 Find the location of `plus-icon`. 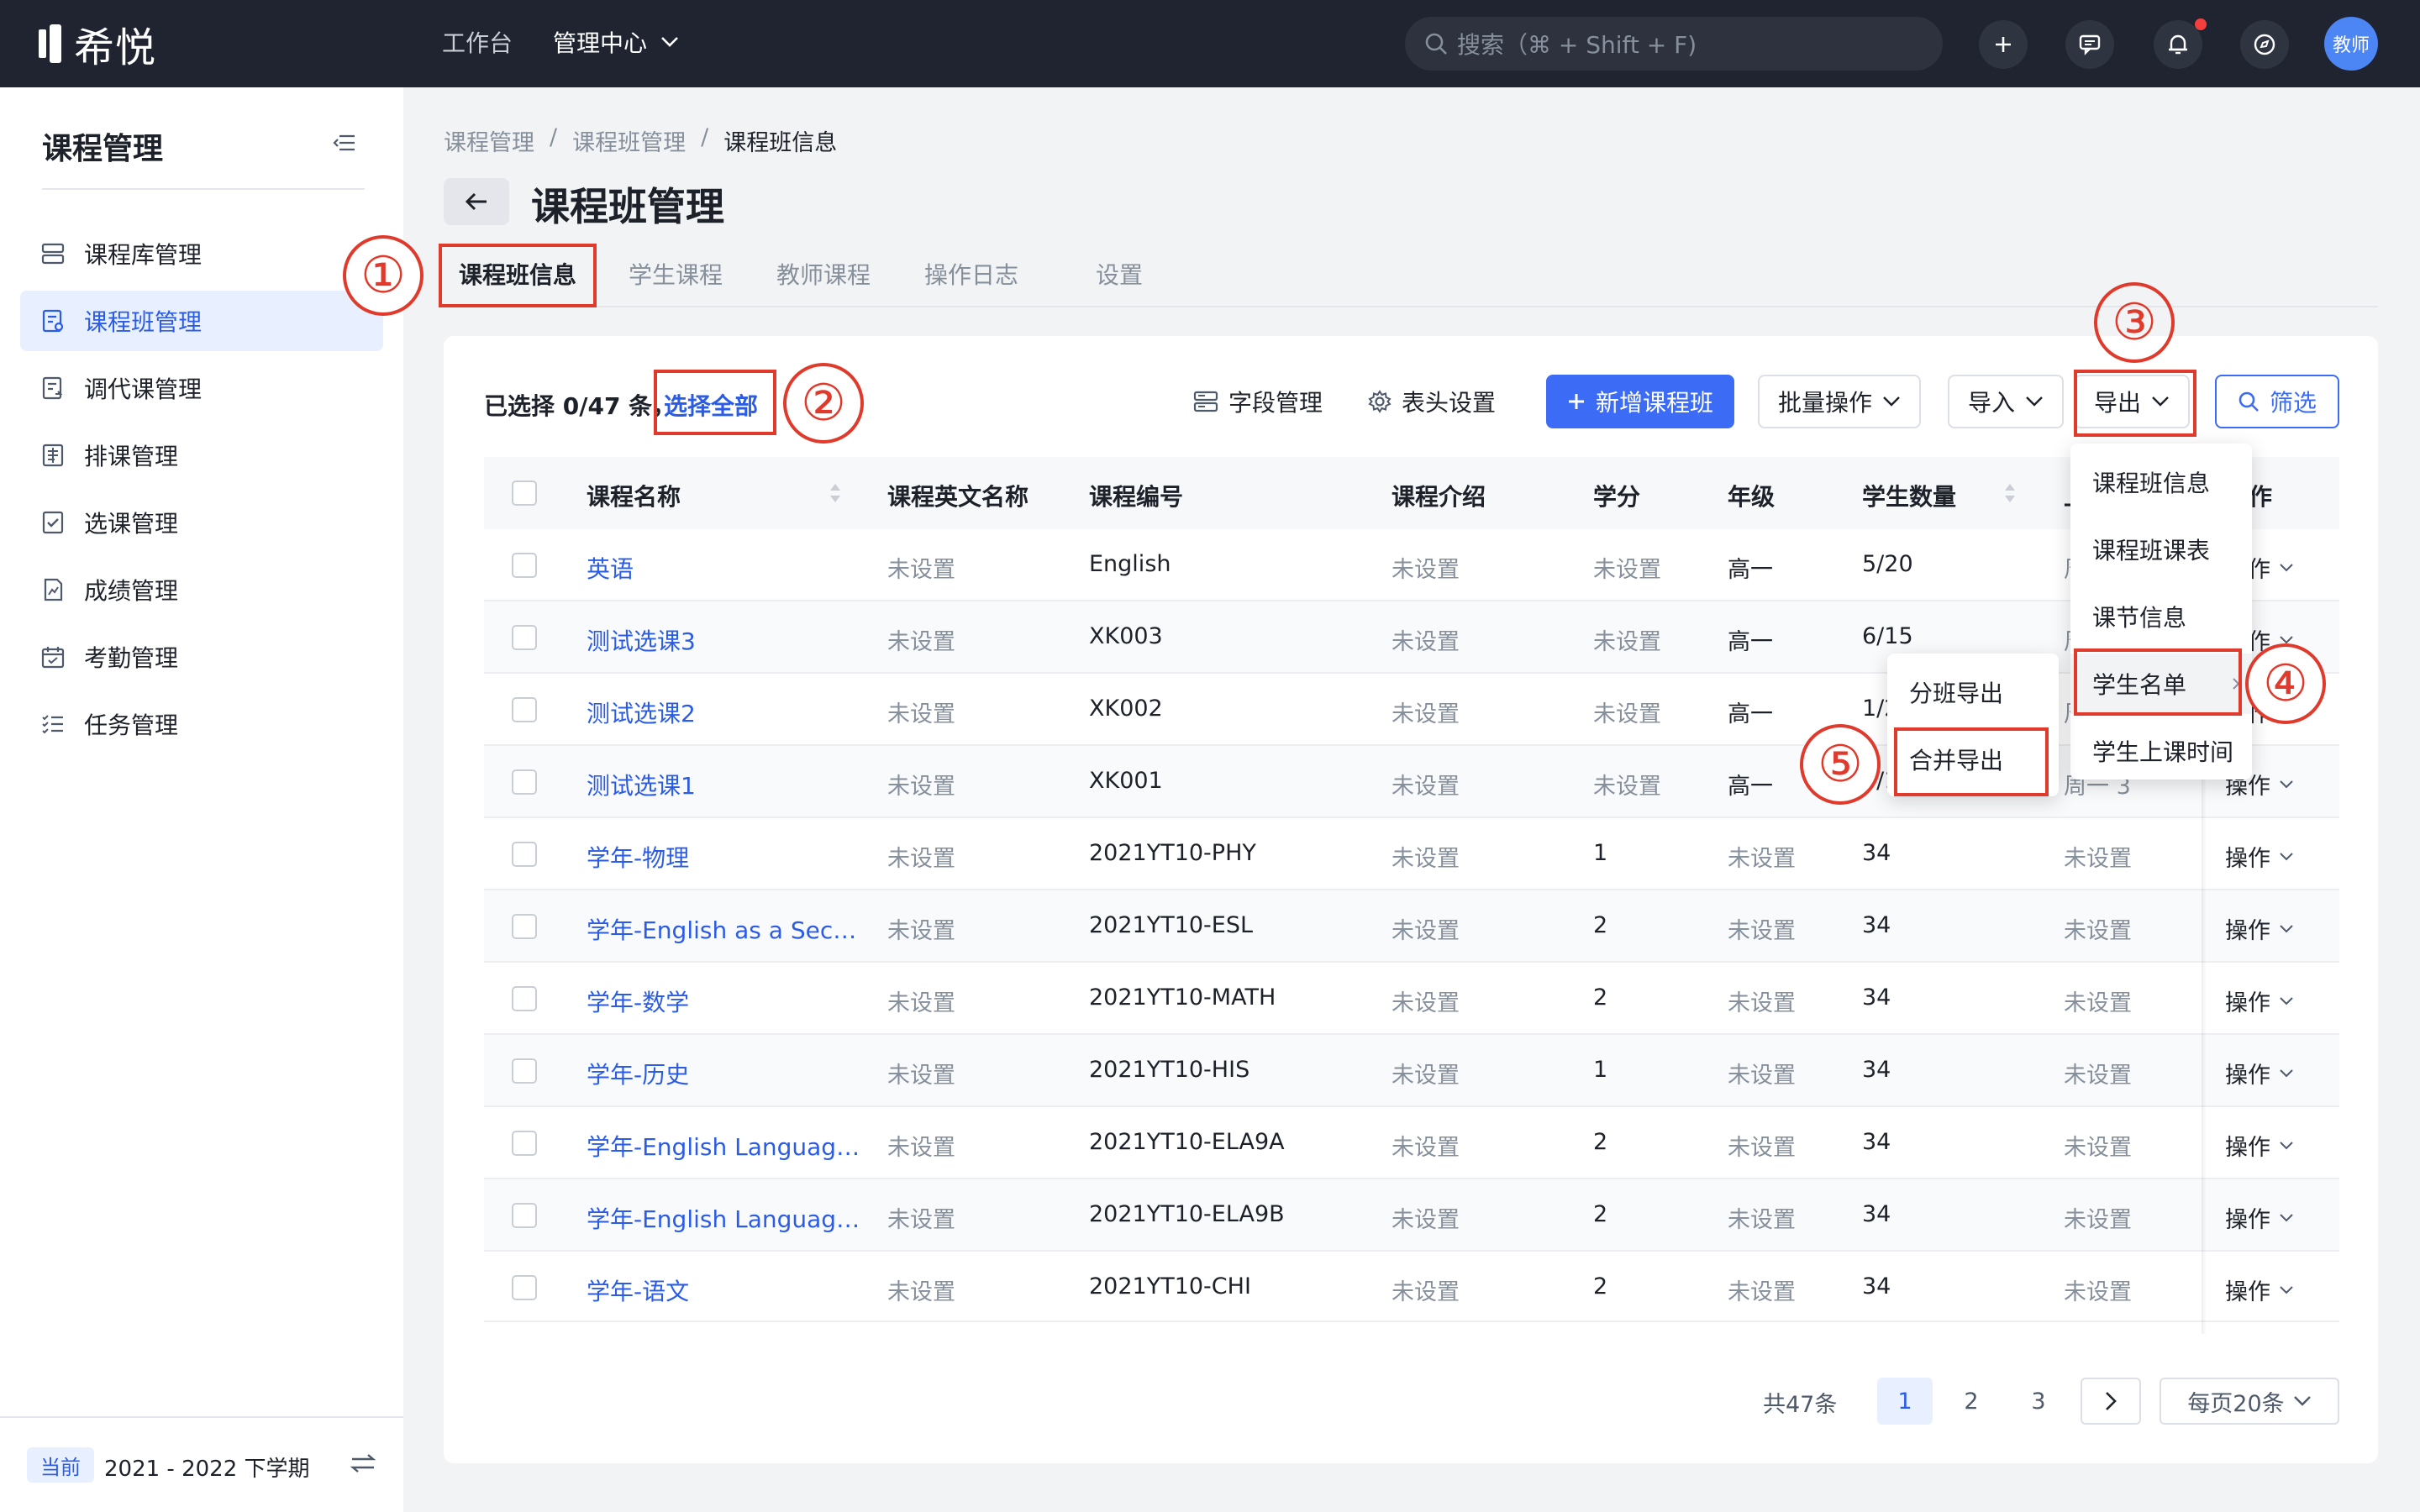

plus-icon is located at coordinates (1576, 401).